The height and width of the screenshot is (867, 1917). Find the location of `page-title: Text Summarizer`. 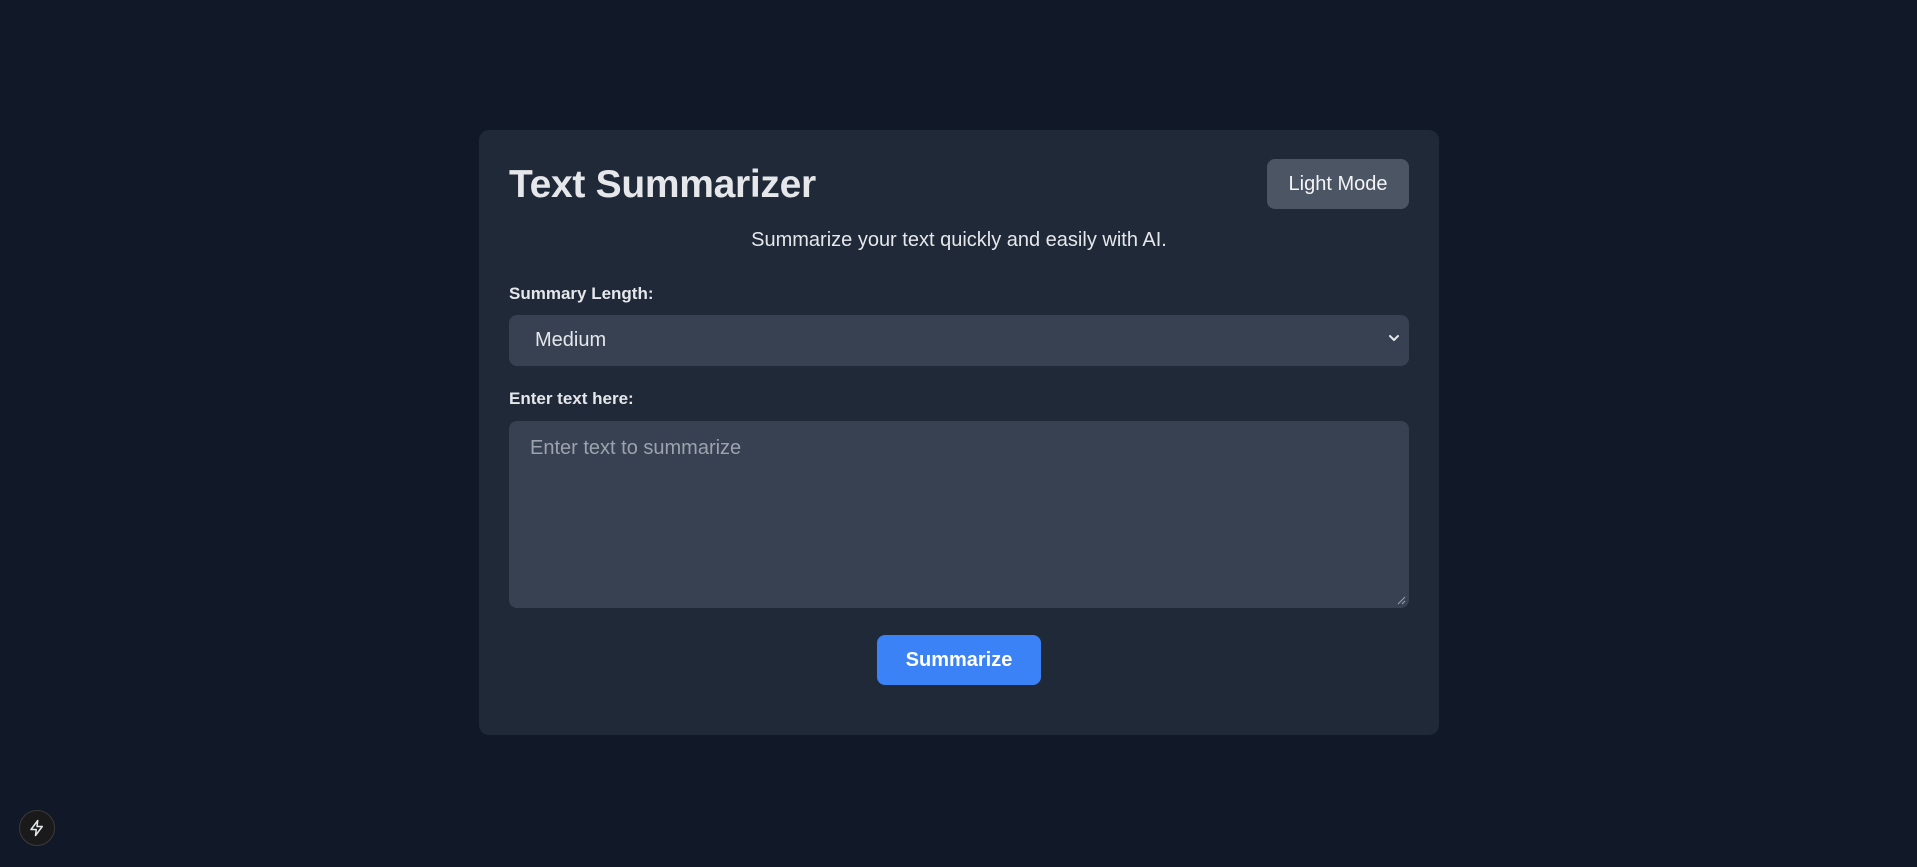

page-title: Text Summarizer is located at coordinates (662, 184).